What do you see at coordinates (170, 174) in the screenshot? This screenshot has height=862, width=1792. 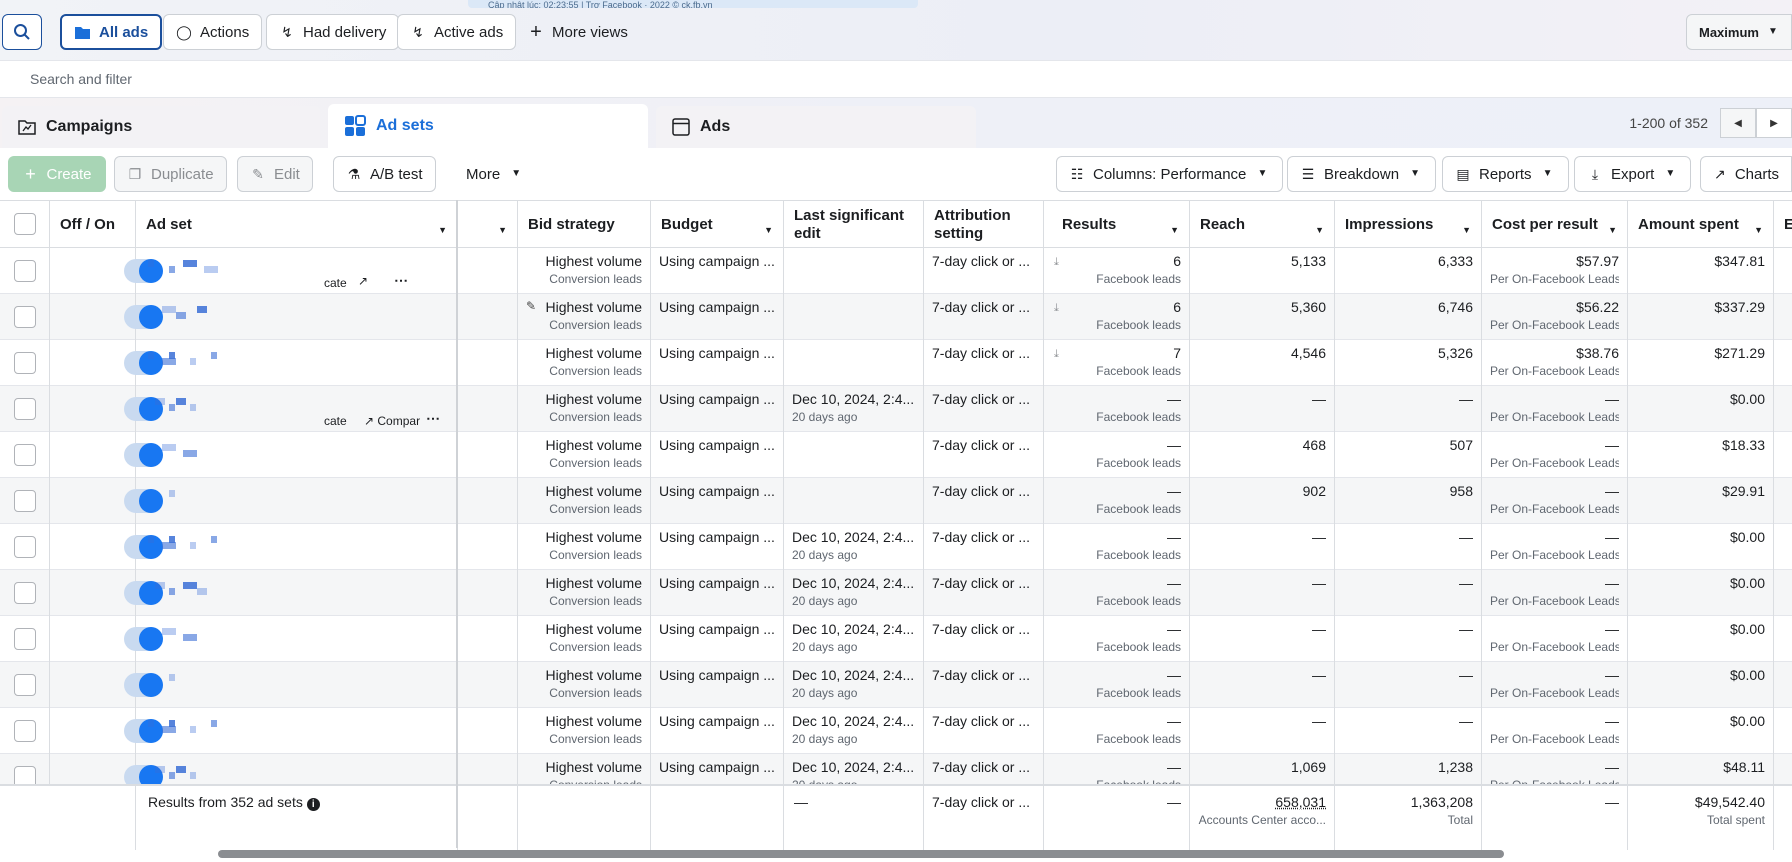 I see `duplicate-button: ❐ Duplicate` at bounding box center [170, 174].